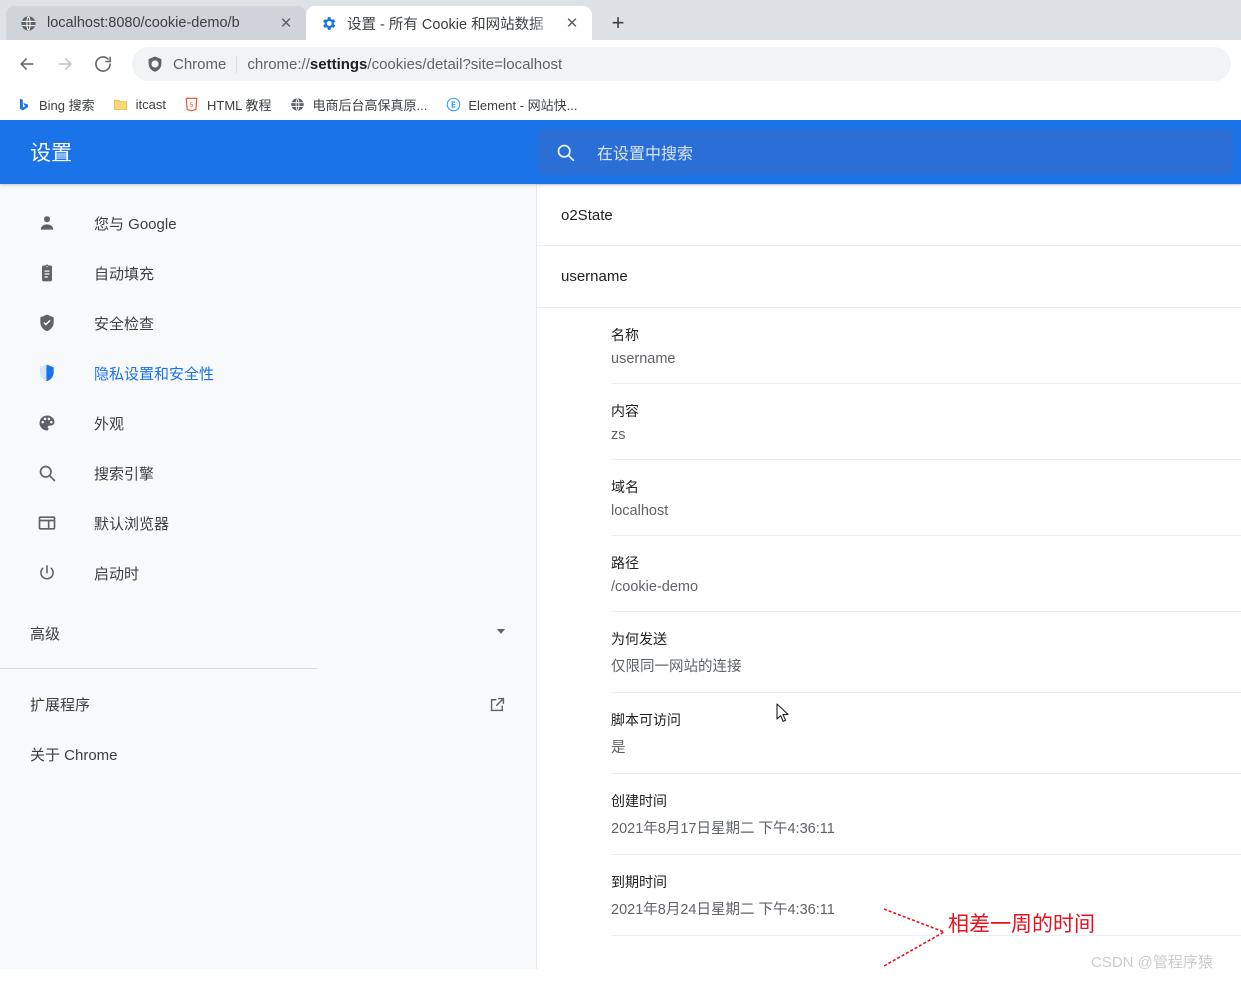 The width and height of the screenshot is (1241, 981). I want to click on svg-text: 5, so click(192, 105).